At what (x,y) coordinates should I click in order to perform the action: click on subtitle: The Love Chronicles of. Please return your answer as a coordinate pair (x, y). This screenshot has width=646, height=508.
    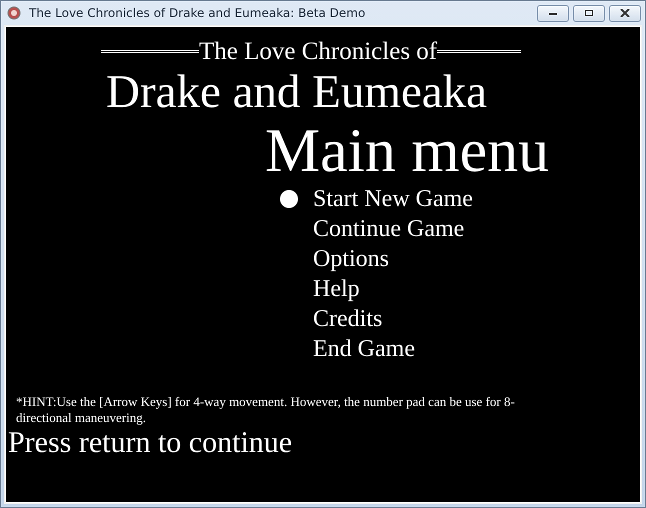
    Looking at the image, I should click on (318, 52).